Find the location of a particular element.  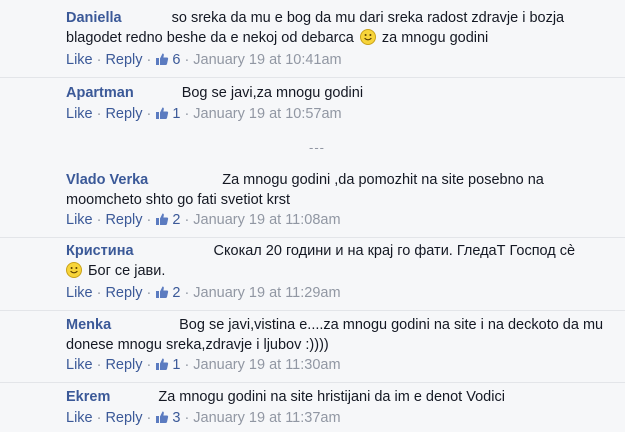

comment-actions: Like · Reply · 2 · January 19 at 11:08am is located at coordinates (203, 220).